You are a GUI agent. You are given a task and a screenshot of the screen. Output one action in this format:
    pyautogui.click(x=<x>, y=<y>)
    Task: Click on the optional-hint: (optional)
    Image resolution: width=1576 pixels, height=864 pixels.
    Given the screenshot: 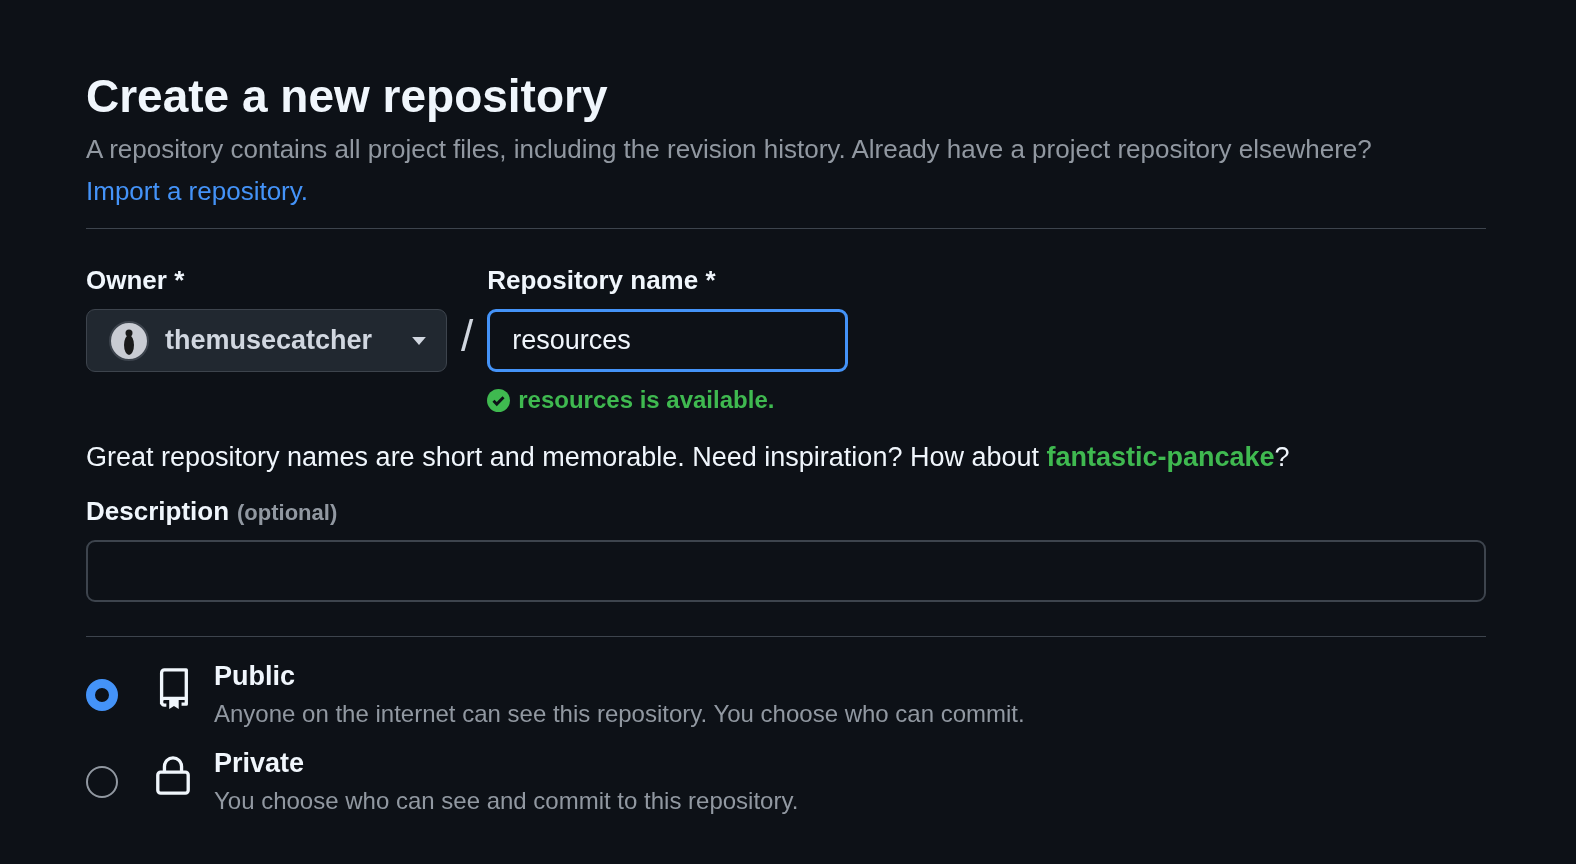 What is the action you would take?
    pyautogui.click(x=287, y=513)
    